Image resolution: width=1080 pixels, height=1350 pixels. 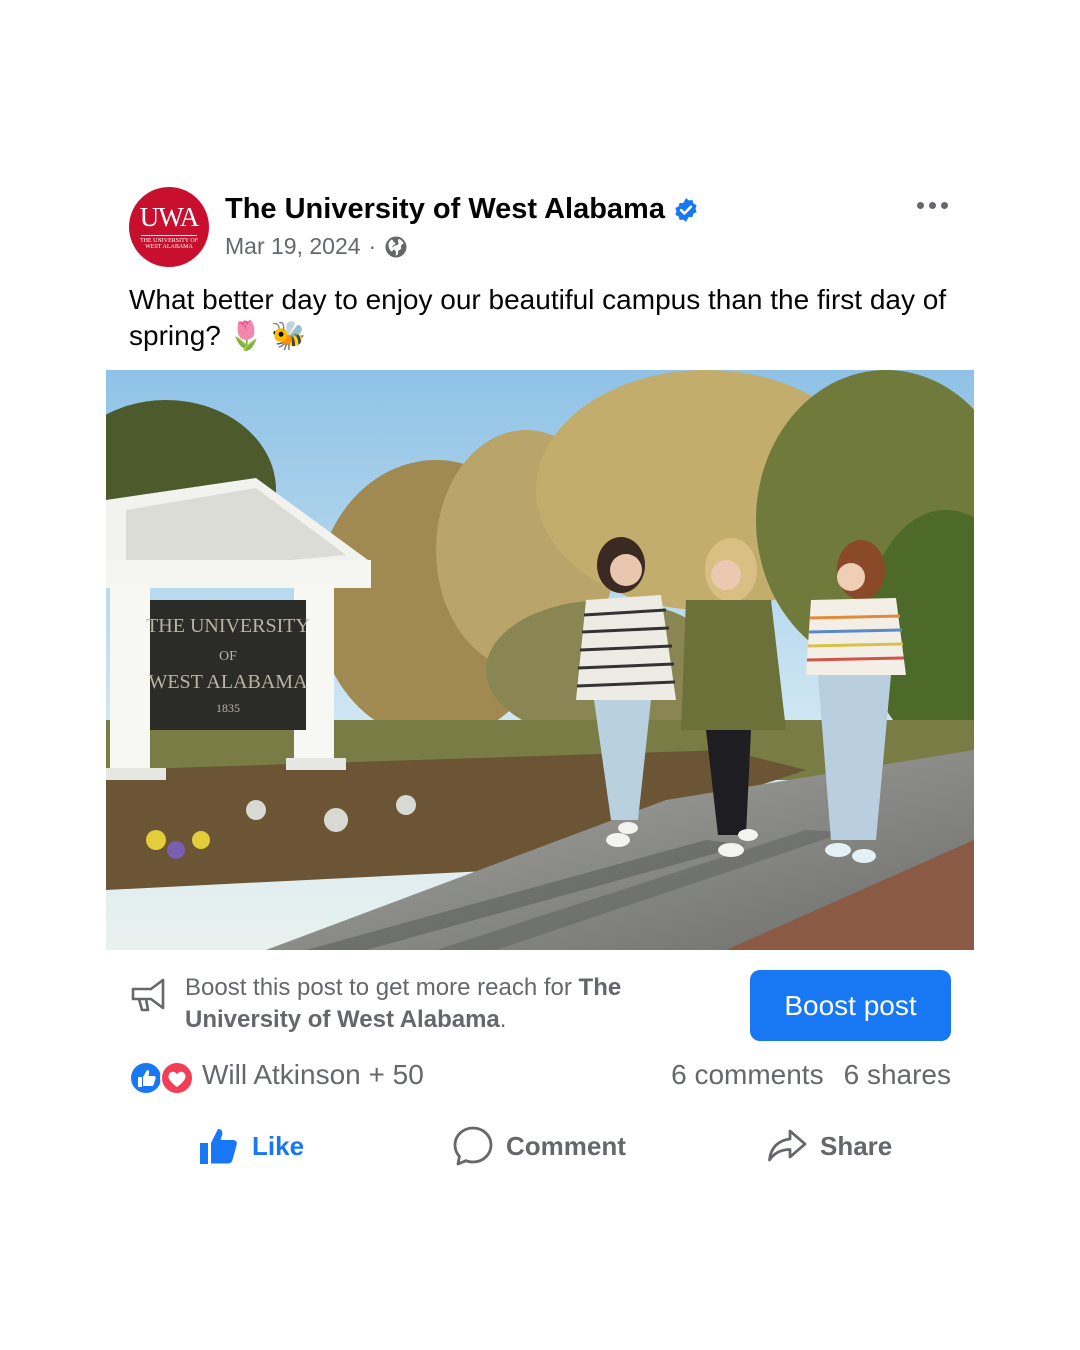 I want to click on sign-line-3: WEST ALABAMA, so click(x=228, y=682).